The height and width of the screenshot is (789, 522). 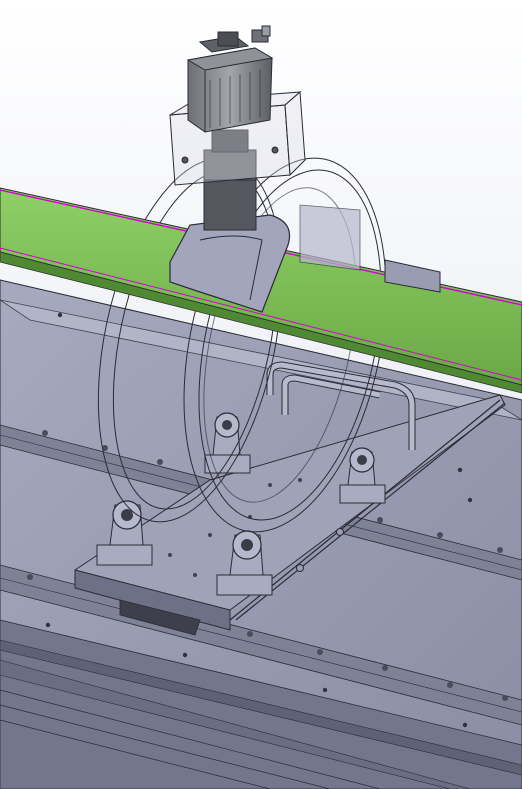 I want to click on stepper-motor, so click(x=230, y=79).